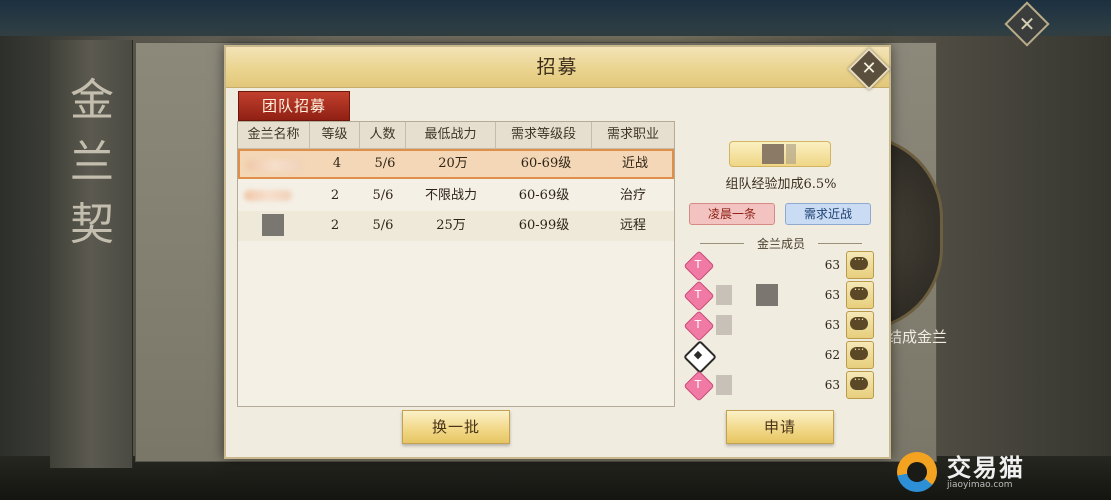 The width and height of the screenshot is (1111, 500). Describe the element at coordinates (632, 225) in the screenshot. I see `row-class: 远程` at that location.